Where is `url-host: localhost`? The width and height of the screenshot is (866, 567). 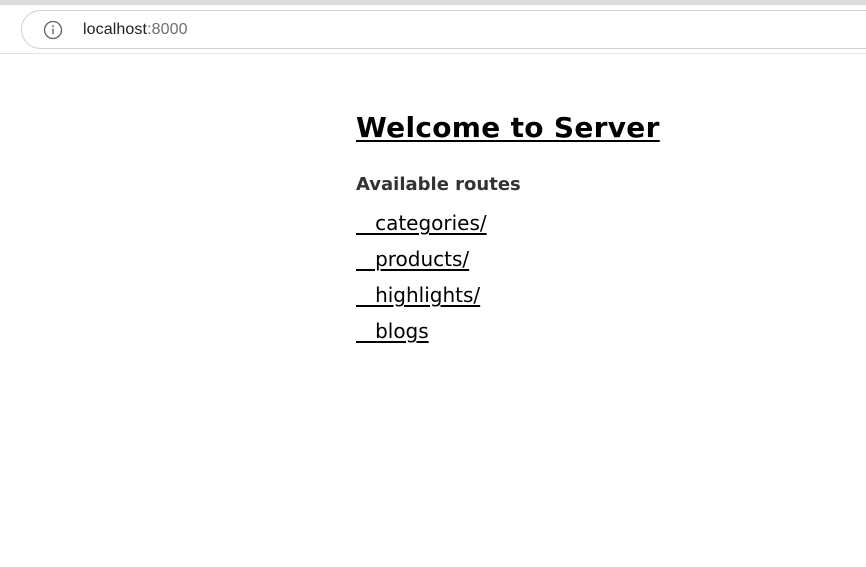
url-host: localhost is located at coordinates (115, 29).